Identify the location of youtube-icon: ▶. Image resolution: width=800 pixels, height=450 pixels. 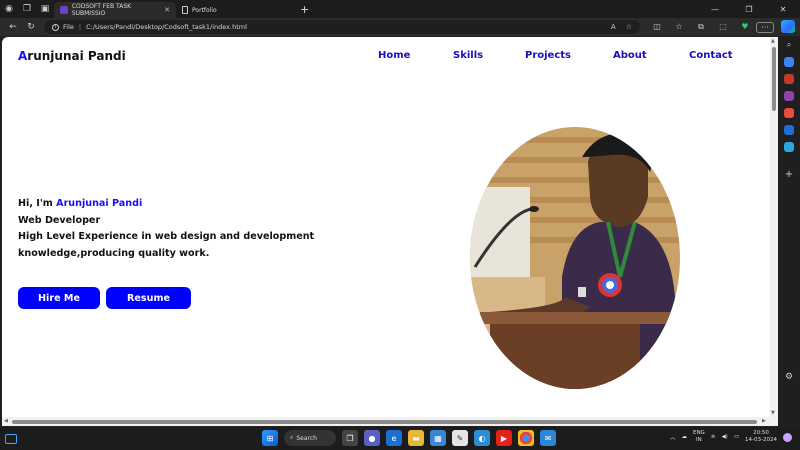
(504, 438).